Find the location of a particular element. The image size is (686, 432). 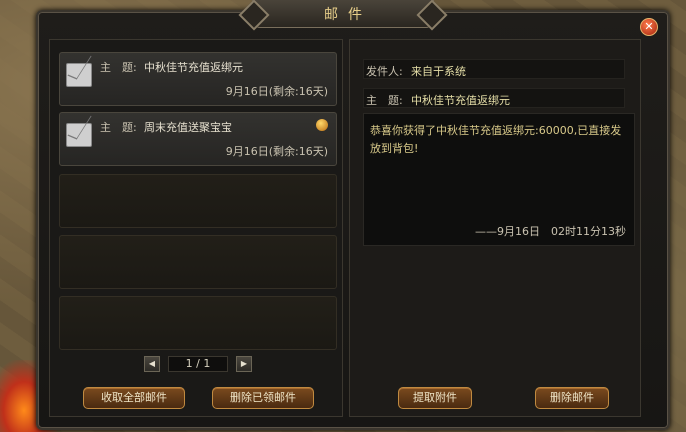

prev-page-button: ◀ is located at coordinates (152, 364).